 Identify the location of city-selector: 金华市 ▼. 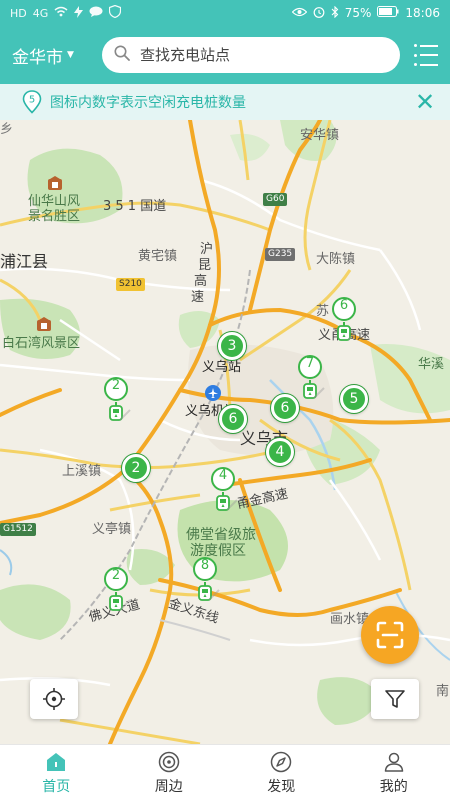
(57, 55).